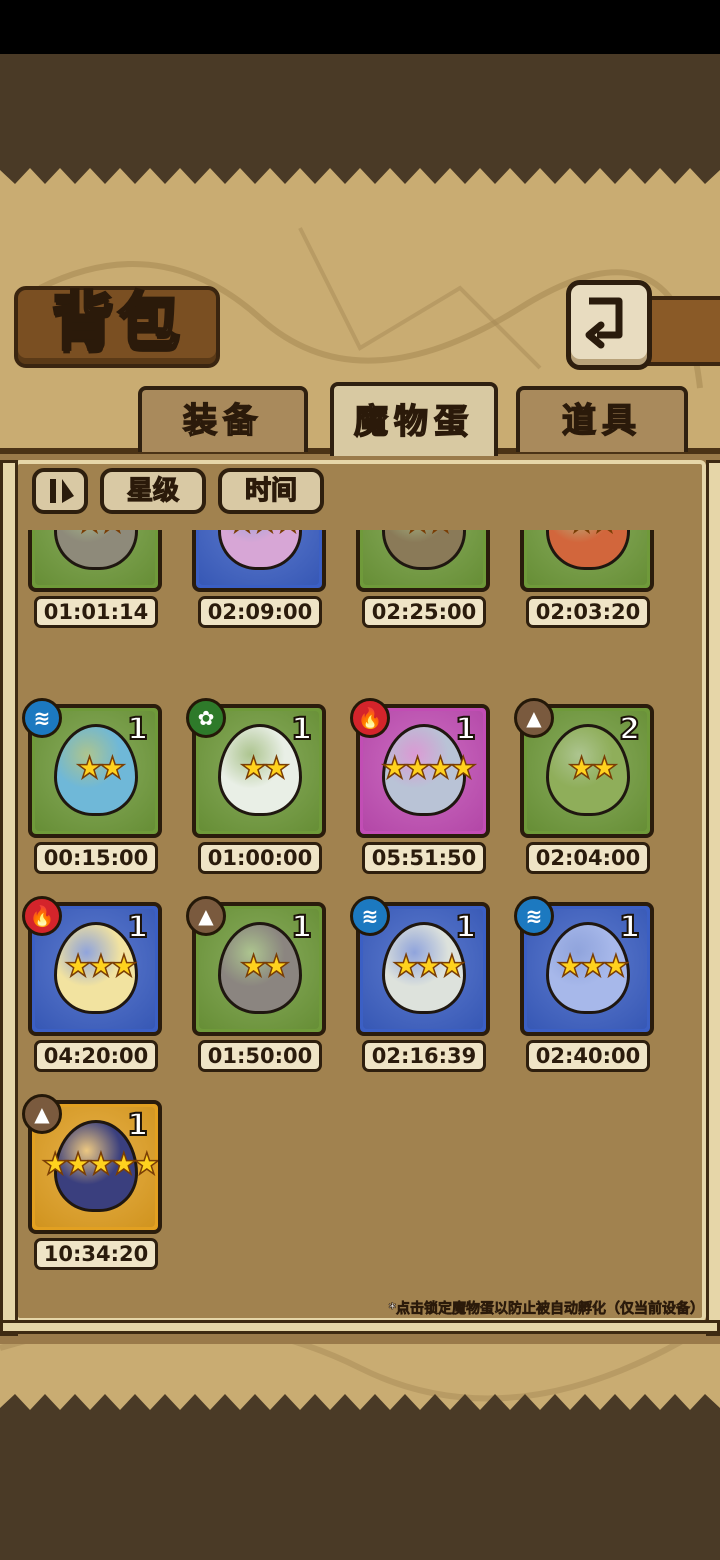  I want to click on egg-card: 2 ★★ ▲ 02:04:00, so click(586, 790).